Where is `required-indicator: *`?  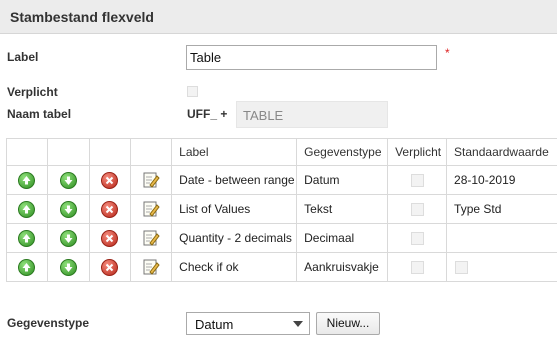
required-indicator: * is located at coordinates (447, 53).